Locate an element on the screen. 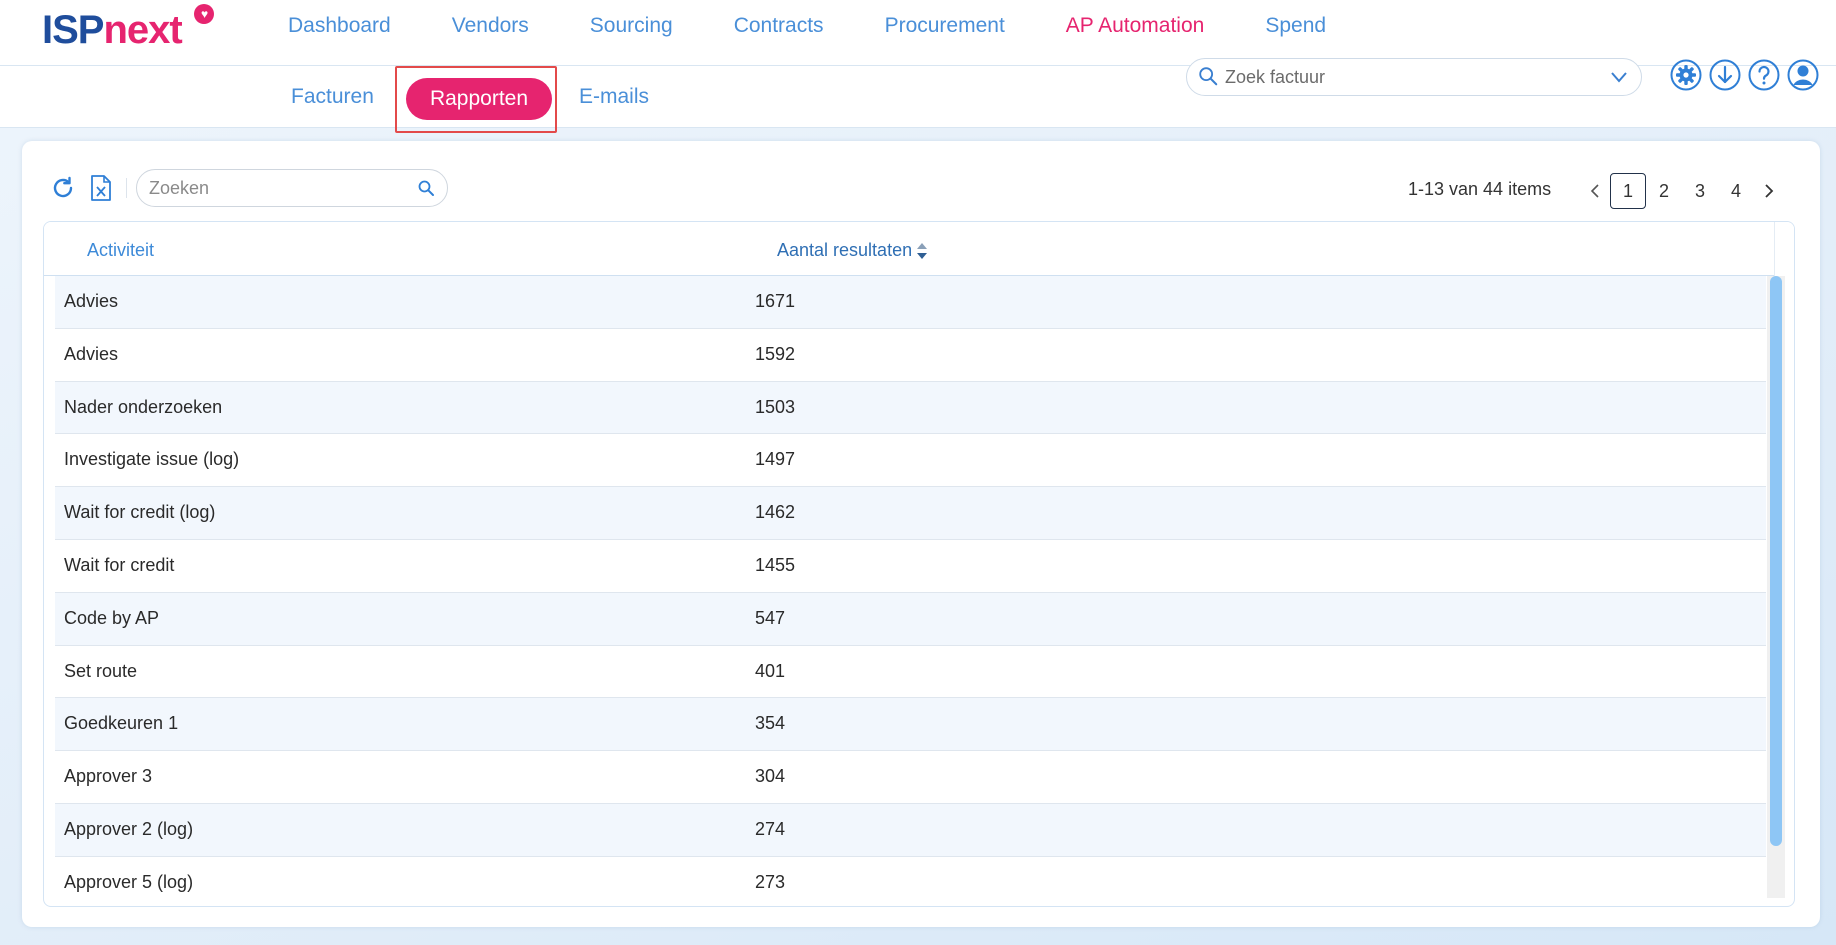  next-page-button is located at coordinates (1769, 191).